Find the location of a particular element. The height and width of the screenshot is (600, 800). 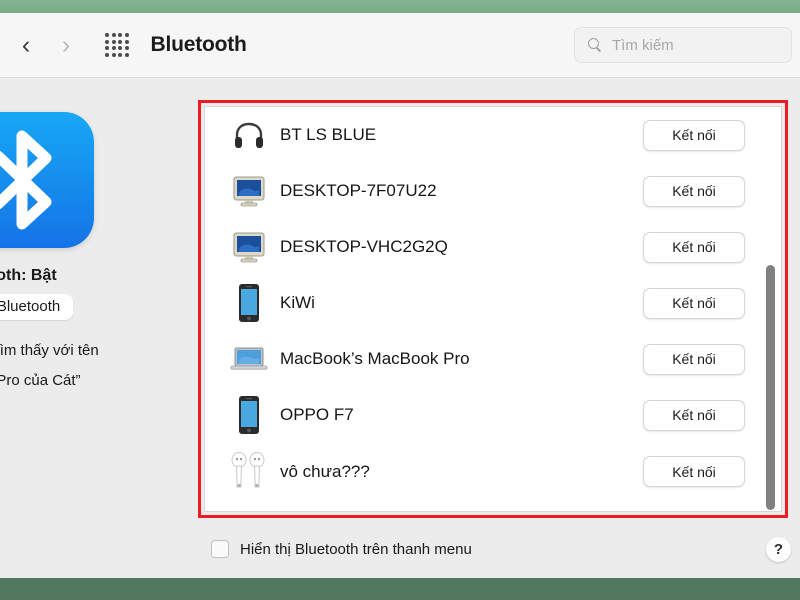

table-row: vô chưa??? Kết nối is located at coordinates (485, 471).